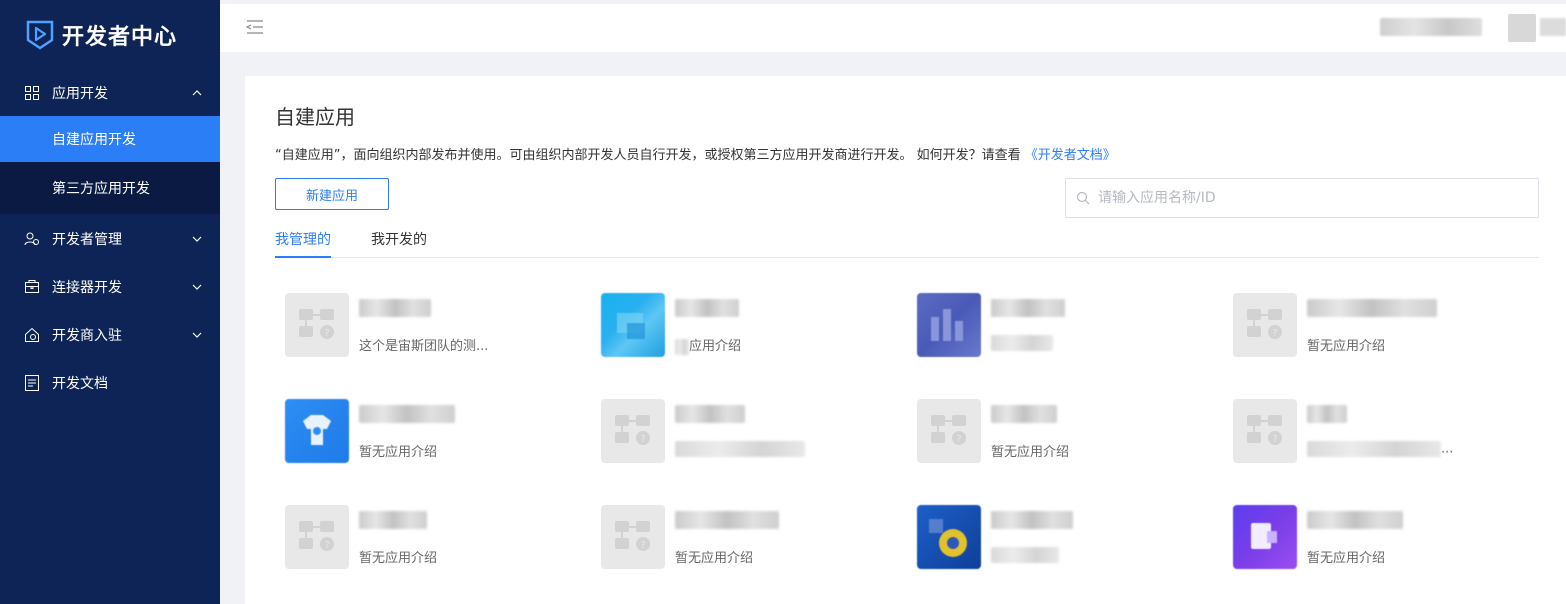 The height and width of the screenshot is (604, 1566). I want to click on nav-group-vendor: 开发商入驻, so click(110, 335).